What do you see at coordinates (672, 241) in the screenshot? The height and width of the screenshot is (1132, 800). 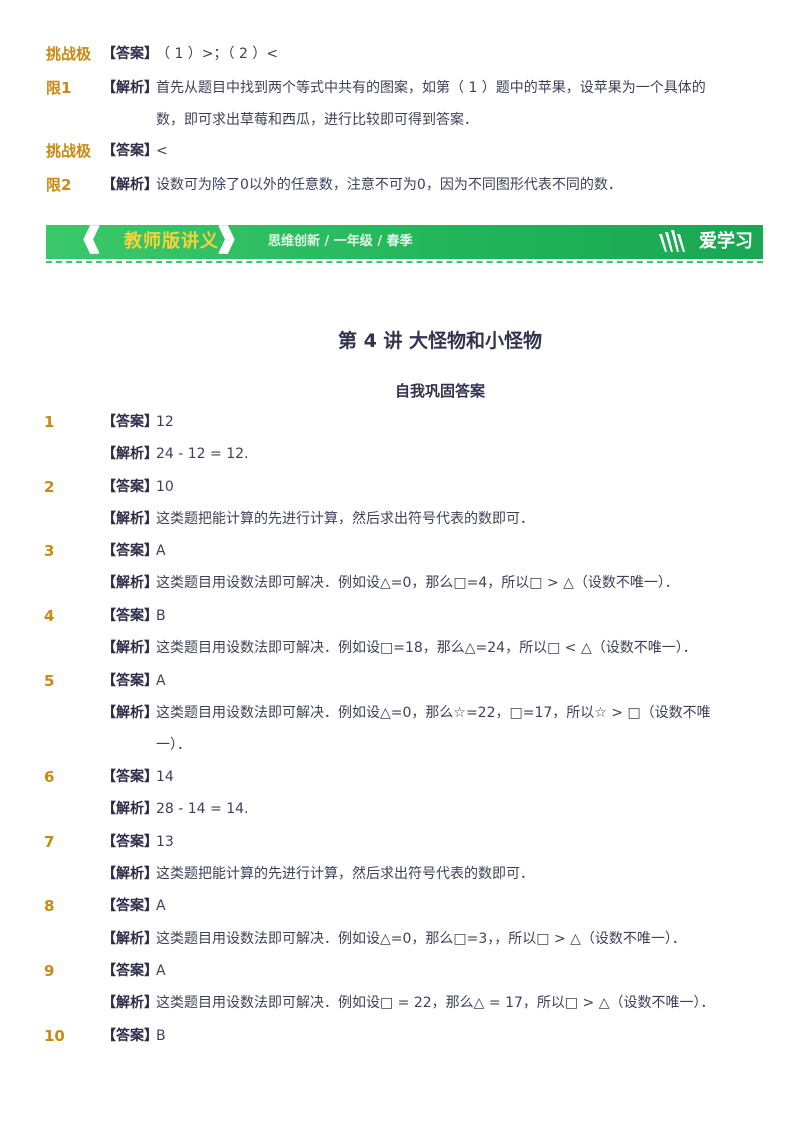 I see `brand-logo-icon` at bounding box center [672, 241].